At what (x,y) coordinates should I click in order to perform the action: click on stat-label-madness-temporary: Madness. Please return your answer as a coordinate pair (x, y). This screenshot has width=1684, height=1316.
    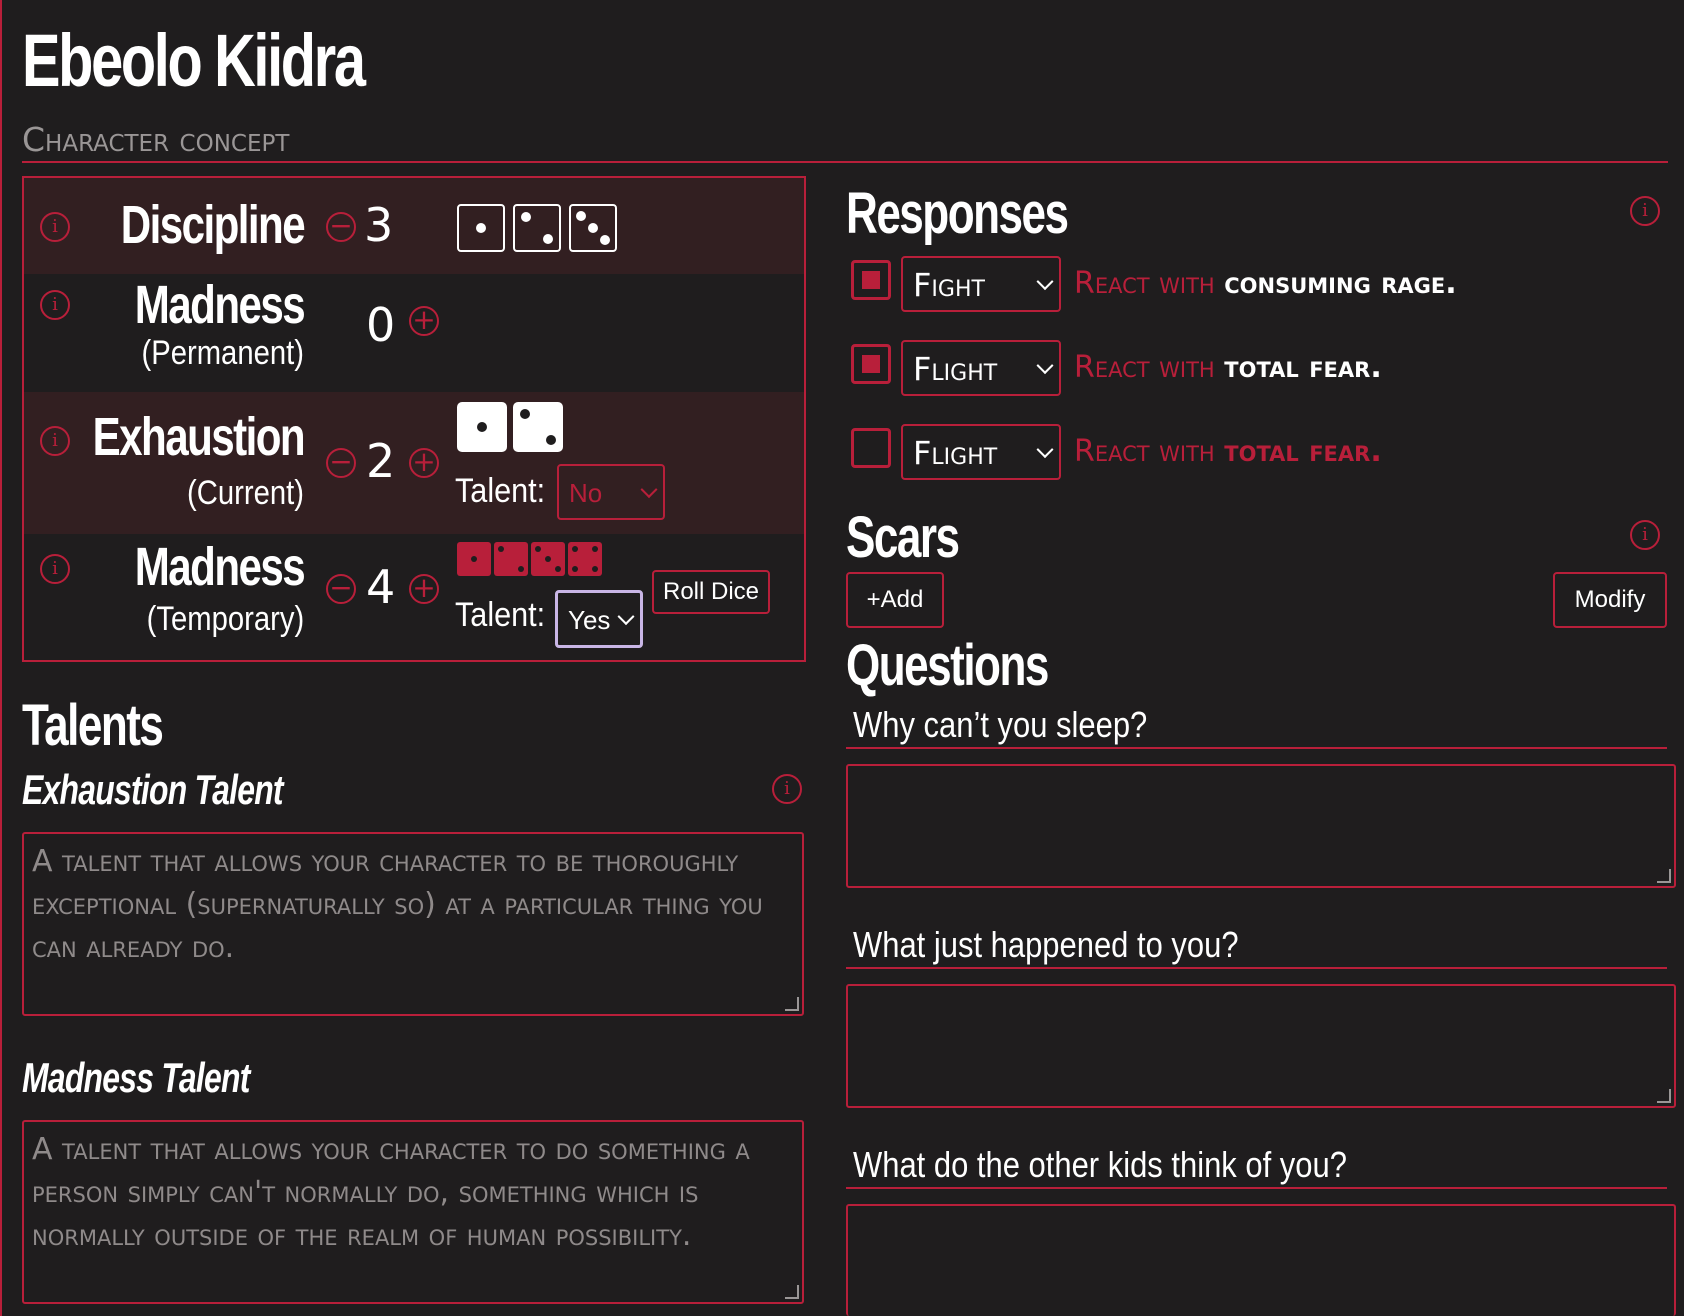
    Looking at the image, I should click on (220, 567).